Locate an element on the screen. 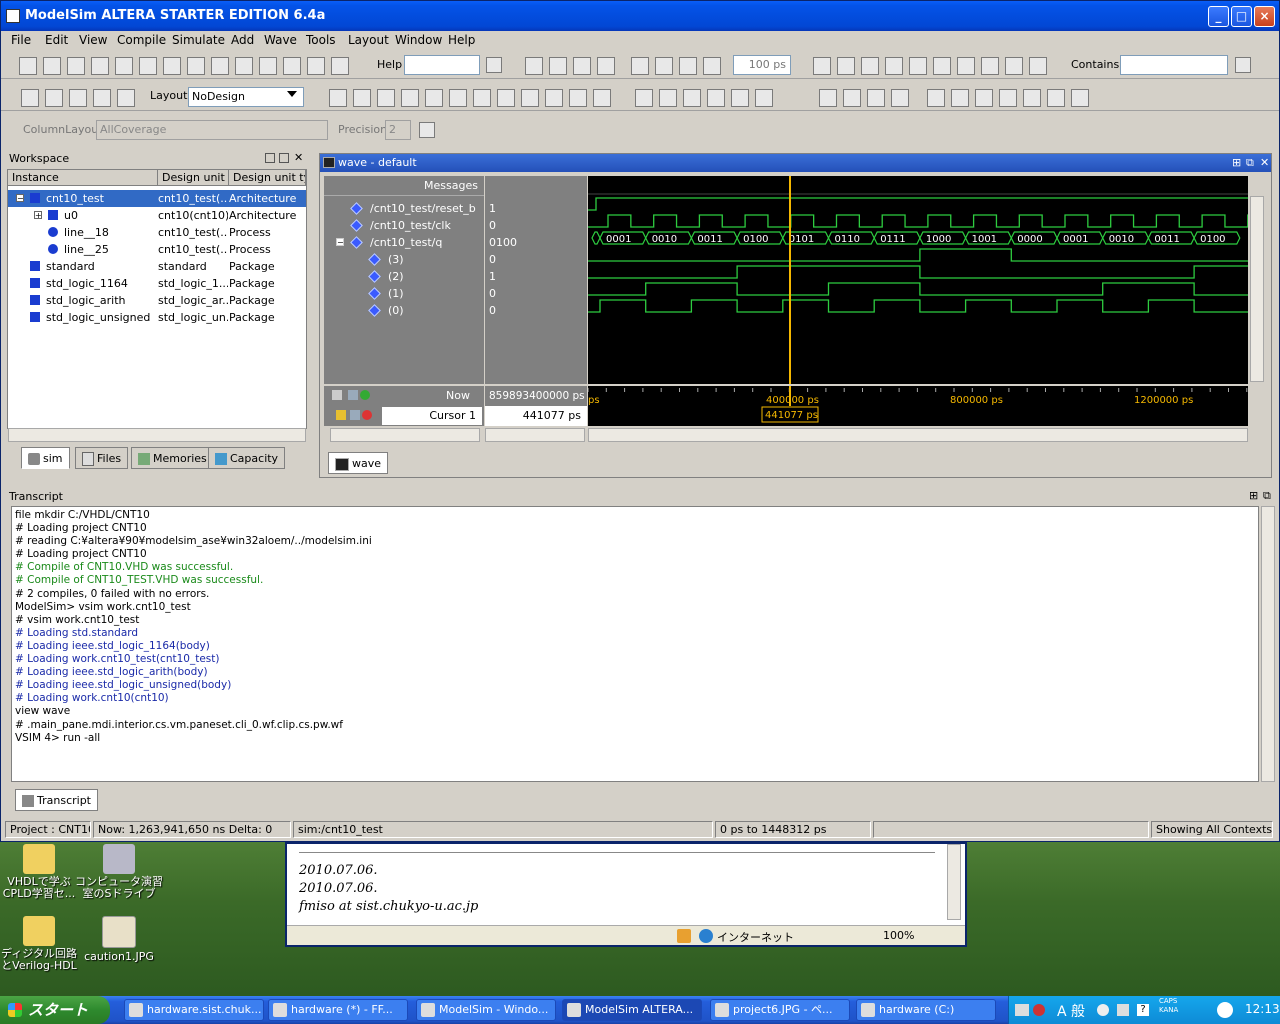 The height and width of the screenshot is (1024, 1280). signal-row: − /cnt10_test/q is located at coordinates (404, 242).